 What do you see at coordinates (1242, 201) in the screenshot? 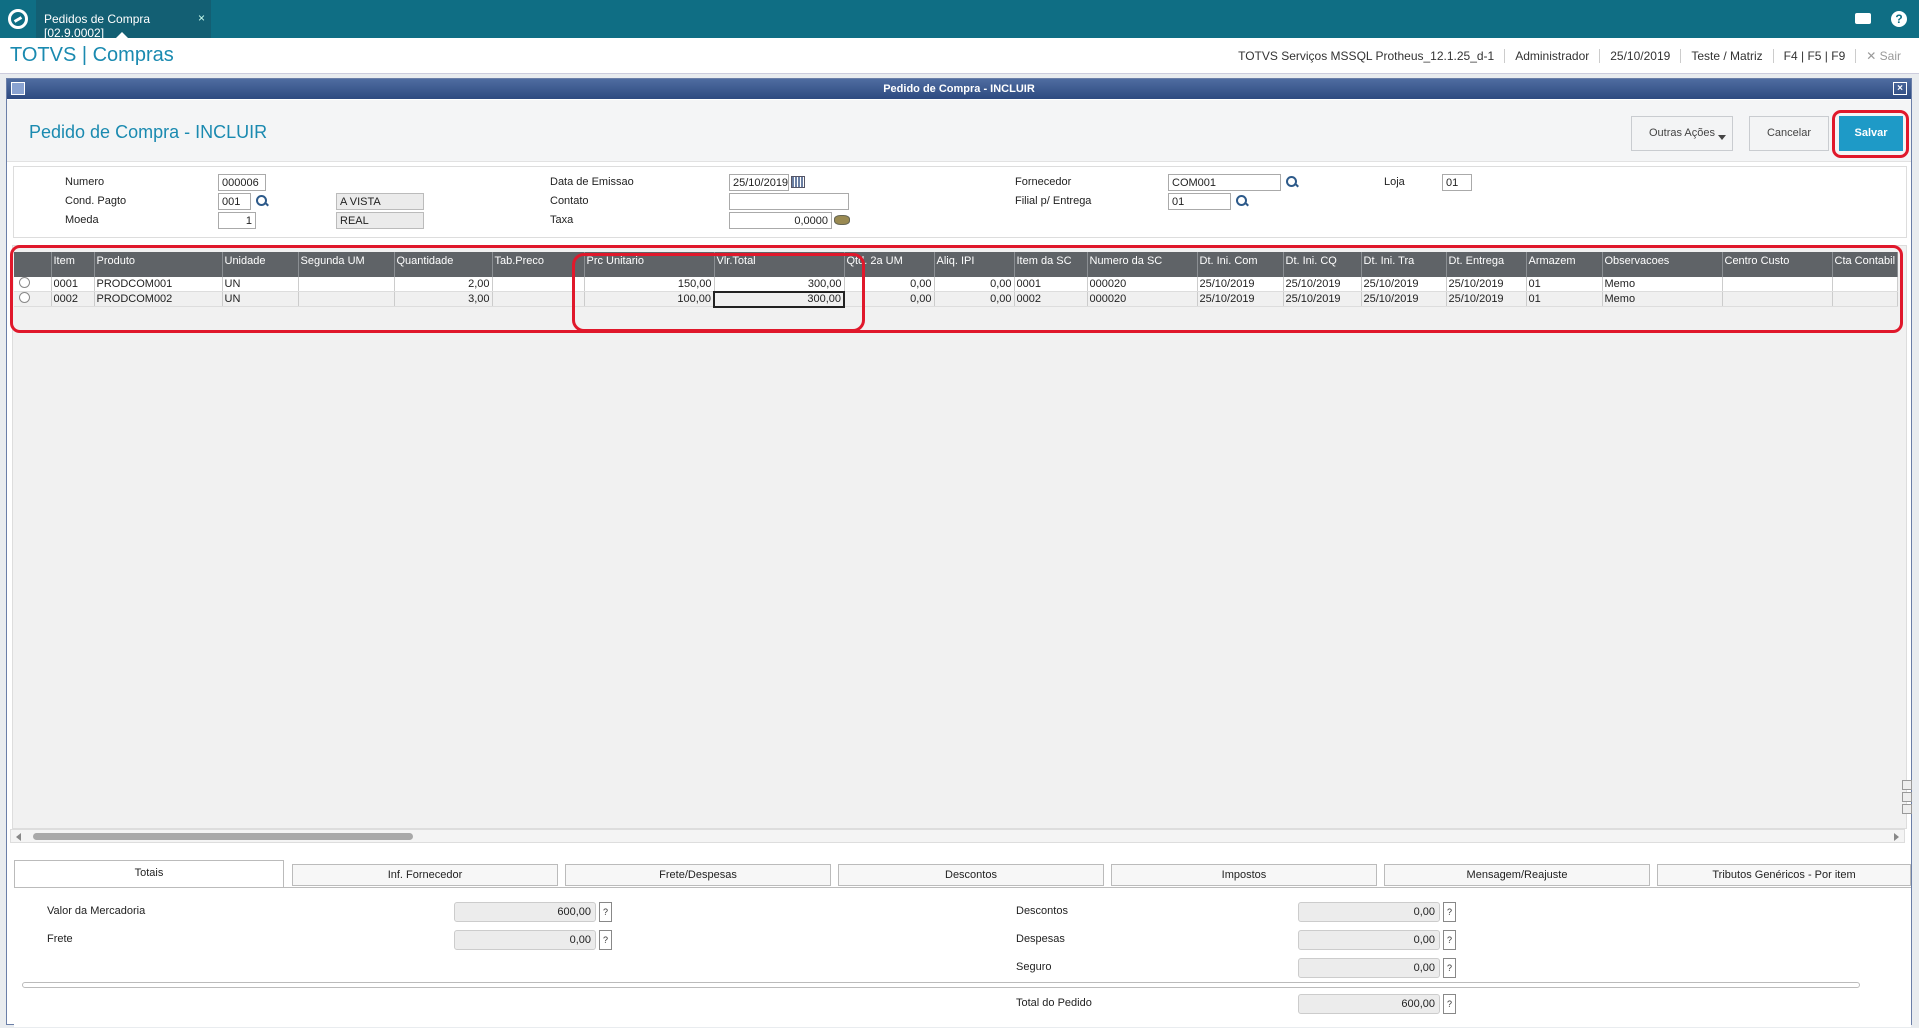
I see `filial-search-icon` at bounding box center [1242, 201].